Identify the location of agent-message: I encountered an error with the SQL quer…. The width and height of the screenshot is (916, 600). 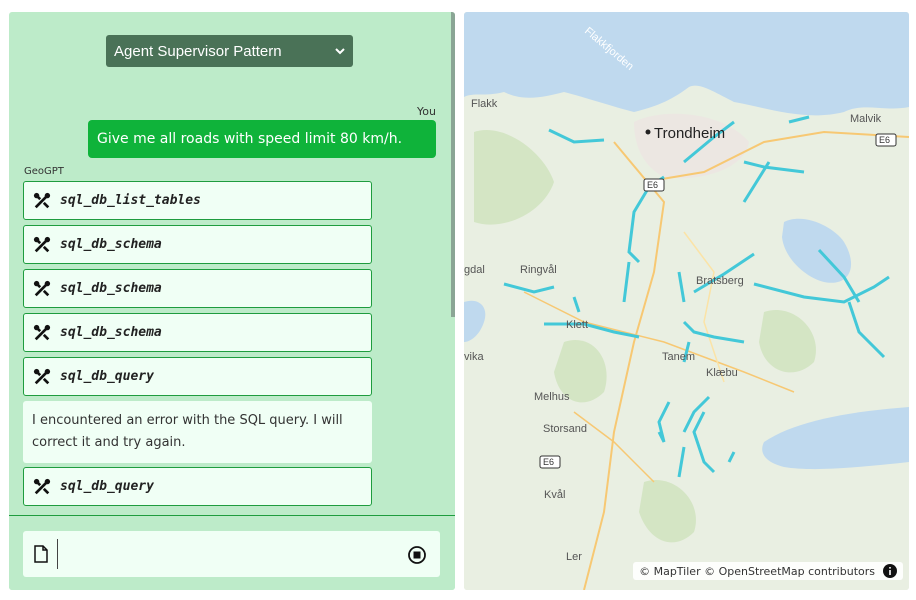
(197, 432).